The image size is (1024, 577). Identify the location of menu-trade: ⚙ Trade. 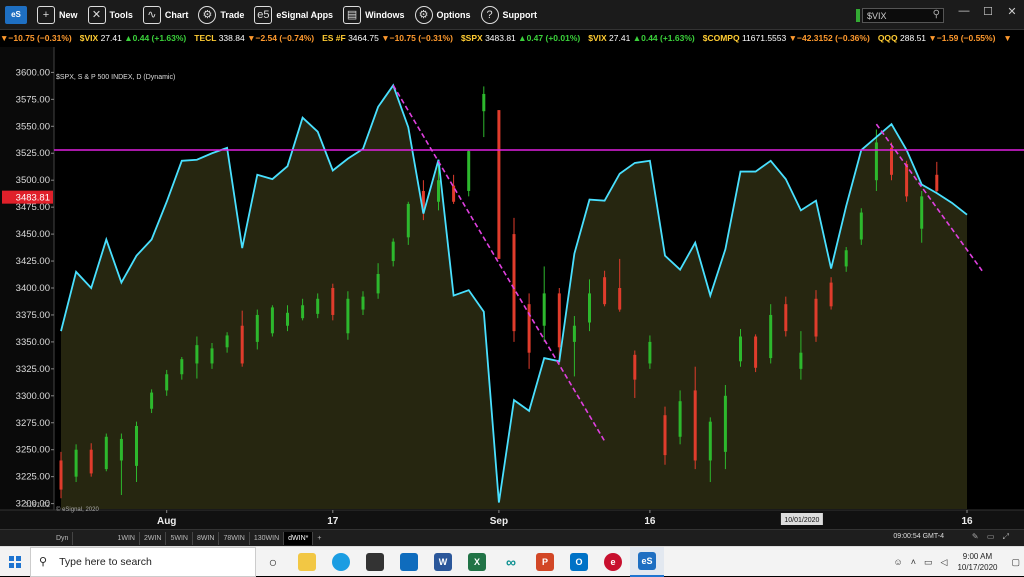
(221, 15).